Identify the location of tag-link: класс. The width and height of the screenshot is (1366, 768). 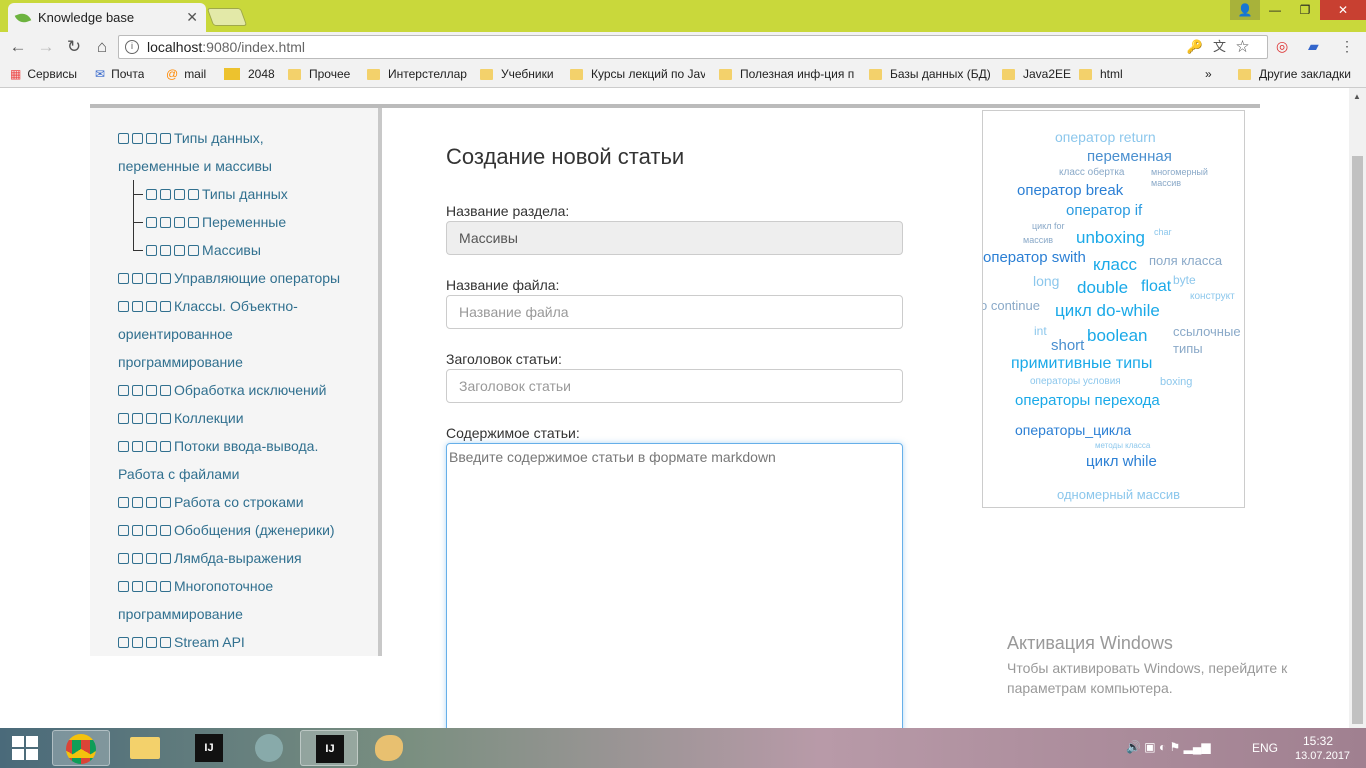
(1115, 265).